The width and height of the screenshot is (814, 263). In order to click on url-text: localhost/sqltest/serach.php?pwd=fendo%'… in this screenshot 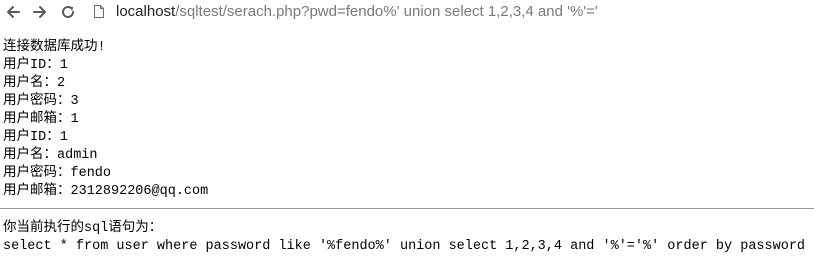, I will do `click(357, 12)`.